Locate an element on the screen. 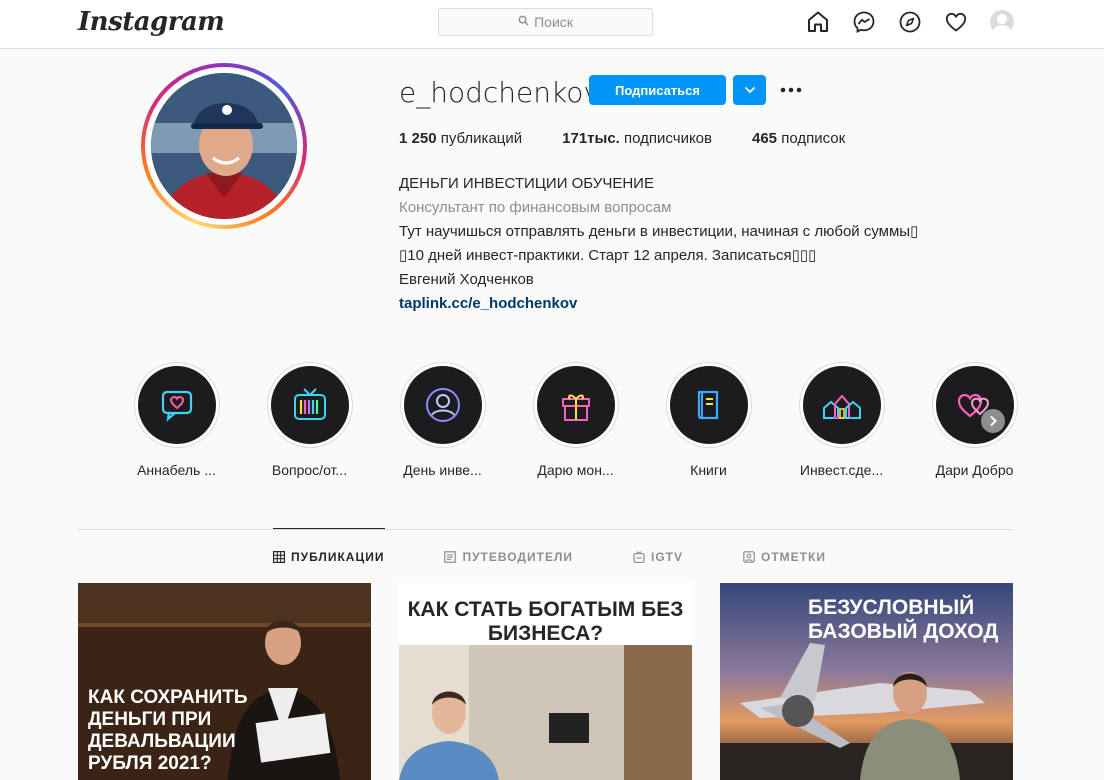 This screenshot has width=1104, height=780. chevron-right-icon is located at coordinates (993, 421).